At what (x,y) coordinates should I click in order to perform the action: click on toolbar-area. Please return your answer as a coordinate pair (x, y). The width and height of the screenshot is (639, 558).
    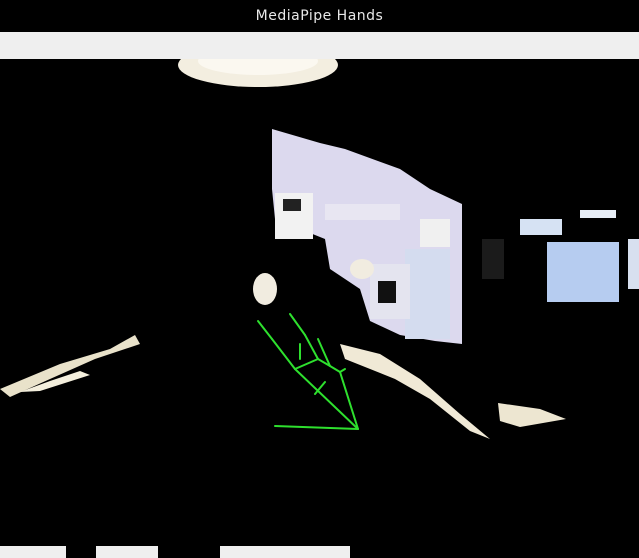
    Looking at the image, I should click on (319, 45).